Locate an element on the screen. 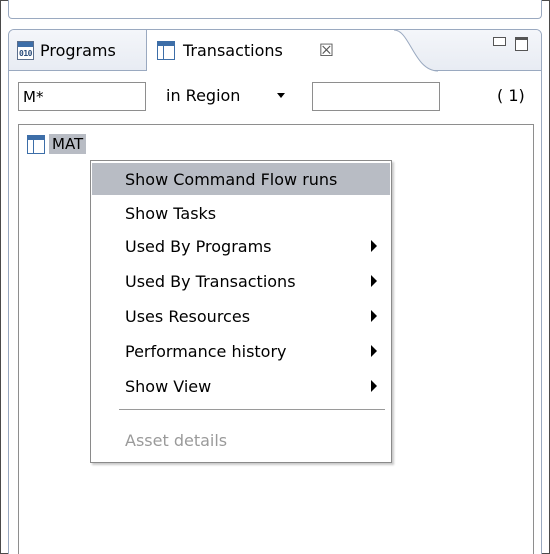 The width and height of the screenshot is (550, 554). minimize-icon is located at coordinates (499, 41).